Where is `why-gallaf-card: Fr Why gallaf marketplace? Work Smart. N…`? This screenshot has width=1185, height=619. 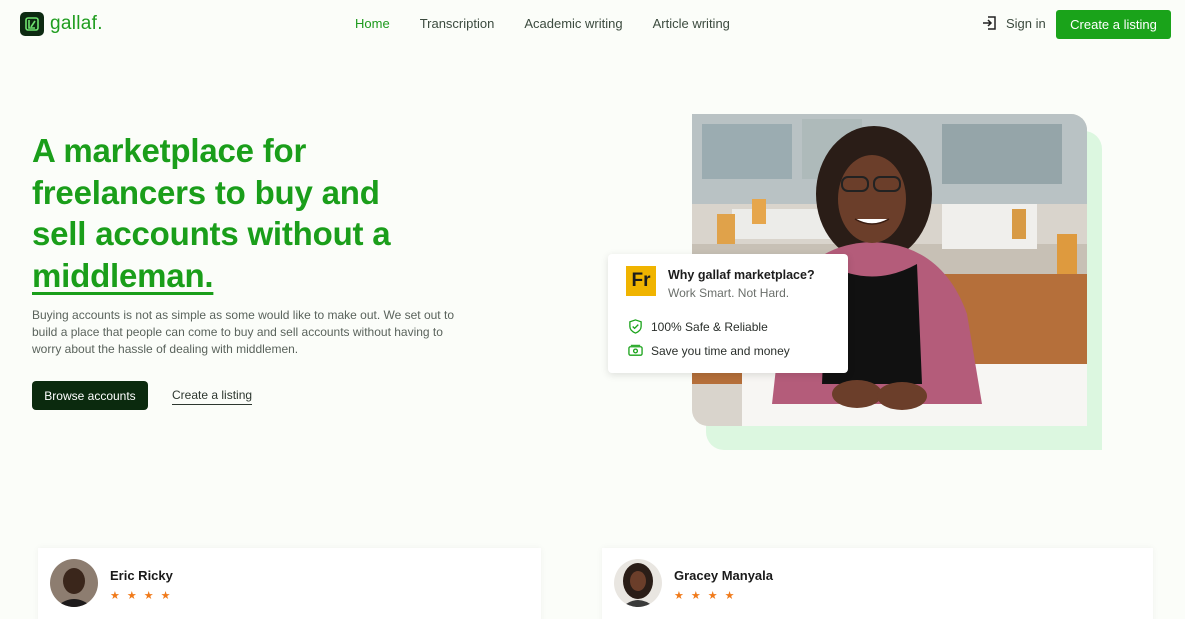 why-gallaf-card: Fr Why gallaf marketplace? Work Smart. N… is located at coordinates (728, 313).